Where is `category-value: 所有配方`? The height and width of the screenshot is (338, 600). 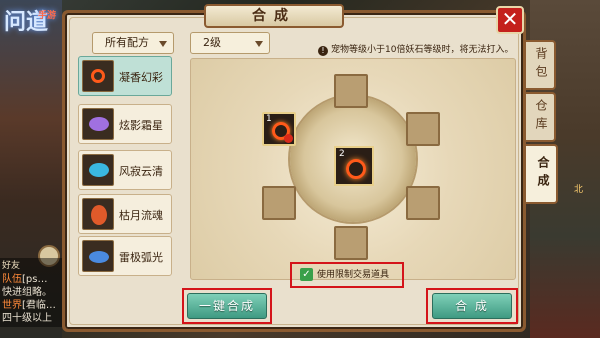
category-value: 所有配方 is located at coordinates (127, 42).